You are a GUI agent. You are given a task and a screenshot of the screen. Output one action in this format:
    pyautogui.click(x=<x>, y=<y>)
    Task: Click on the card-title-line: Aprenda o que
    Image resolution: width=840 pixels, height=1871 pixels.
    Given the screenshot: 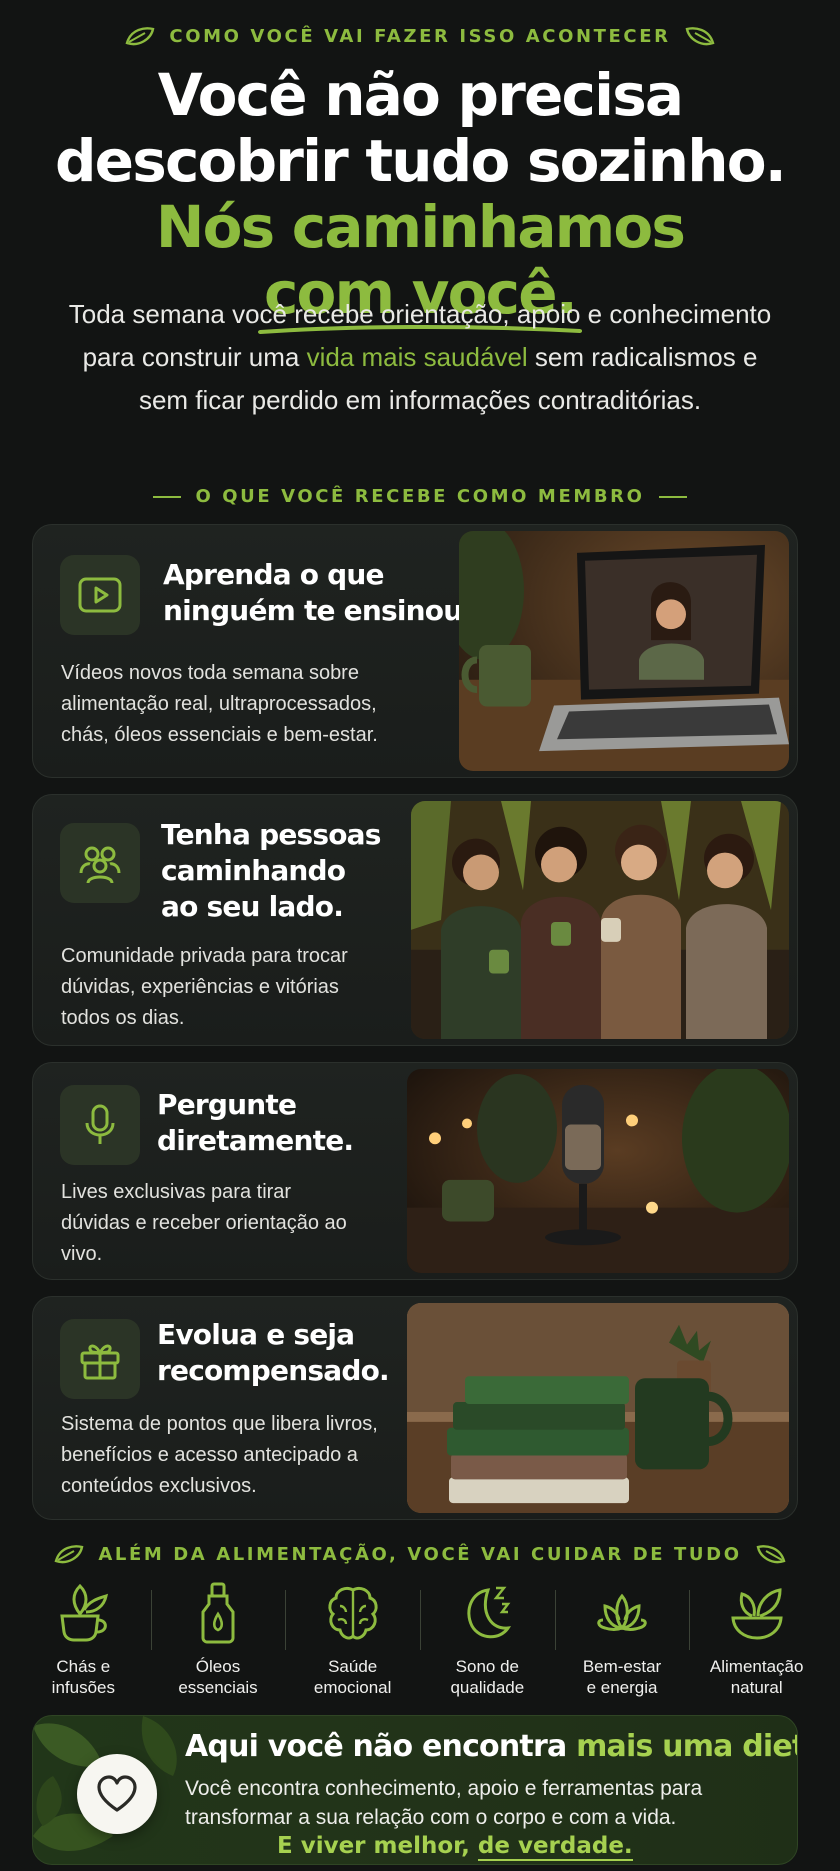 What is the action you would take?
    pyautogui.click(x=273, y=574)
    